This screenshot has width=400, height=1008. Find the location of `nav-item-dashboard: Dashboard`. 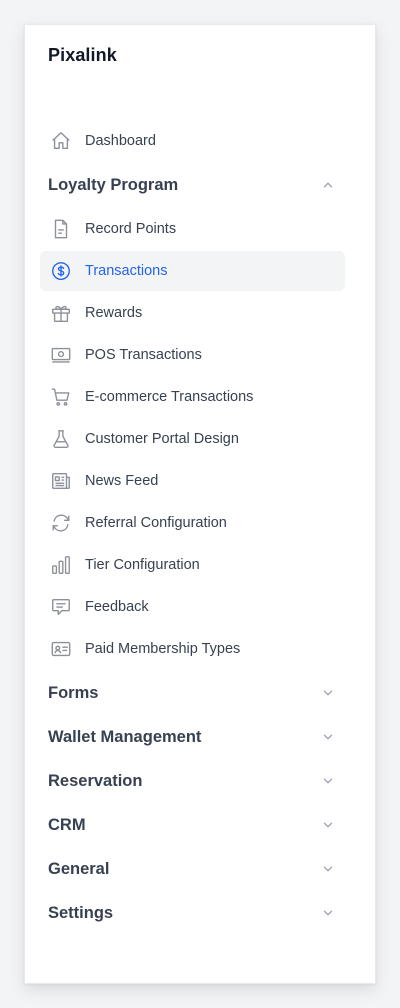

nav-item-dashboard: Dashboard is located at coordinates (192, 141).